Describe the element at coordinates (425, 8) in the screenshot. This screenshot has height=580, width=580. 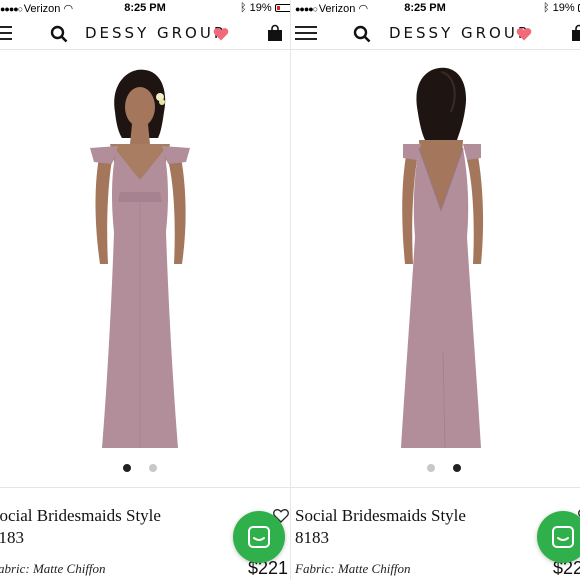
I see `clock: 8:25 PM` at that location.